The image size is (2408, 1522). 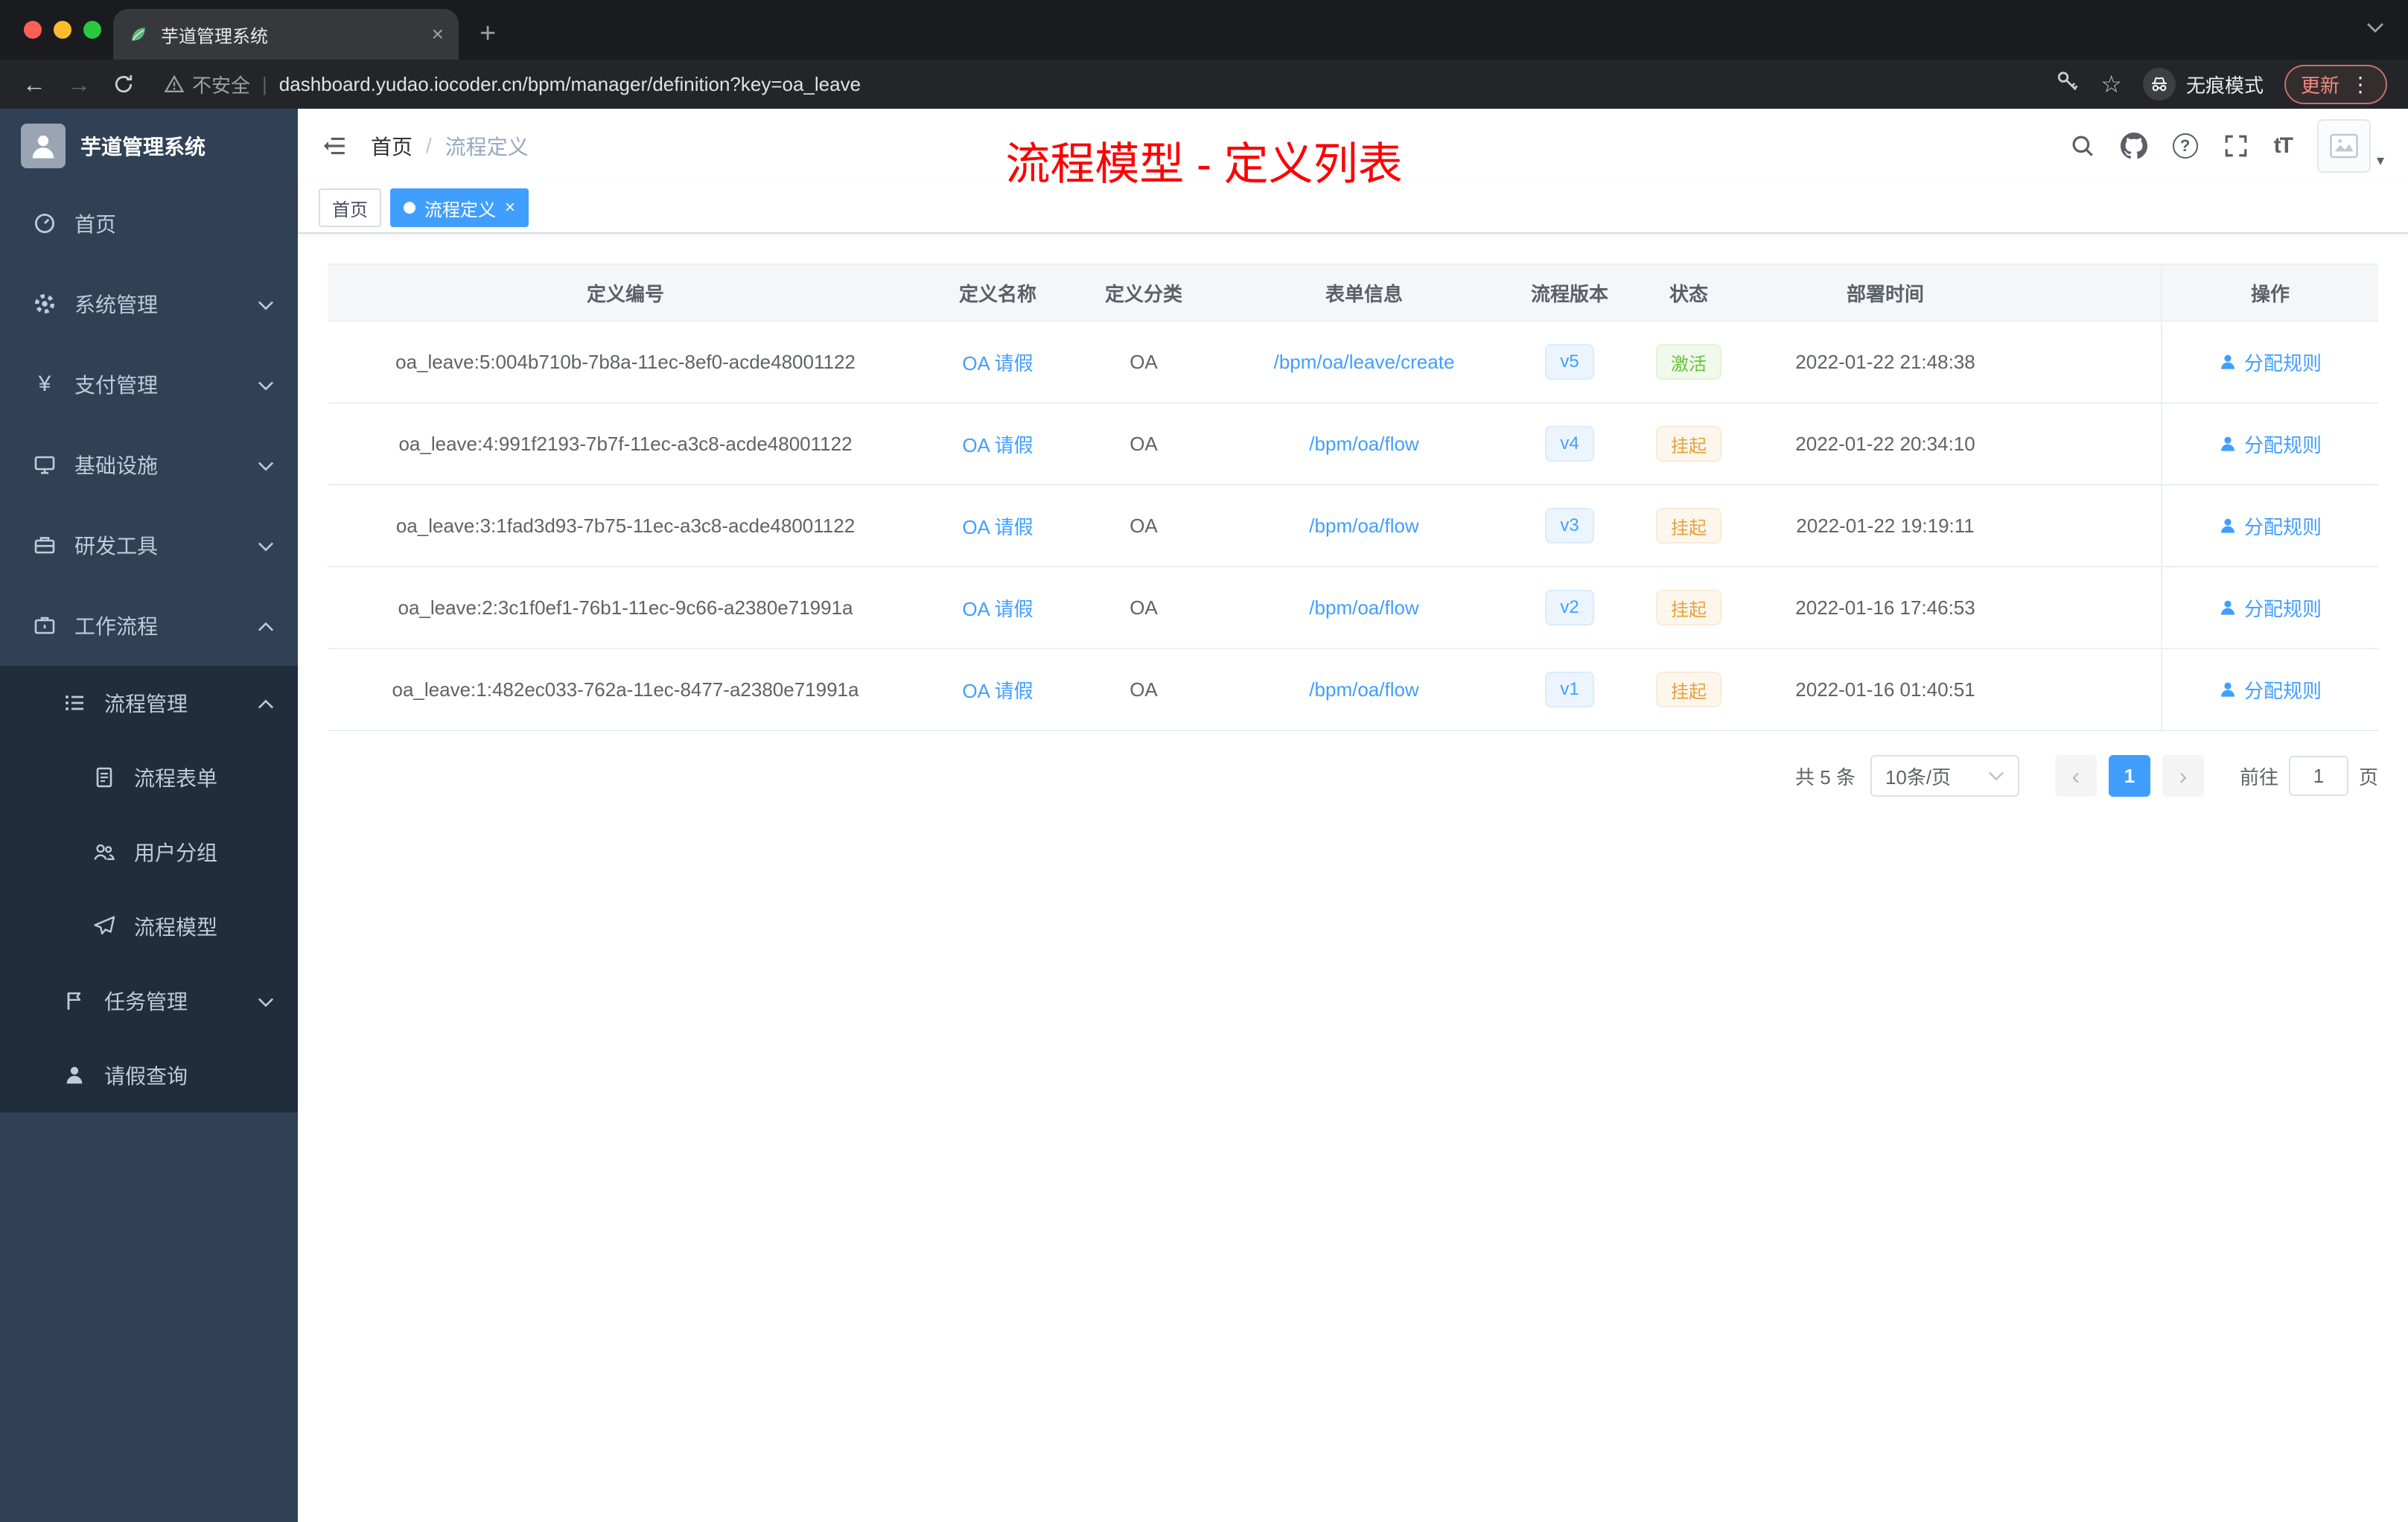 I want to click on list-icon, so click(x=74, y=703).